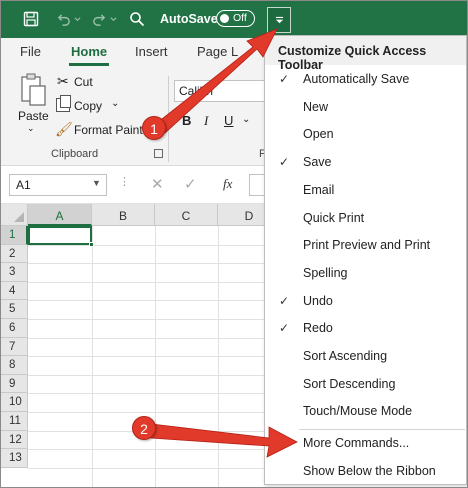  I want to click on autosave-toggle: Off, so click(235, 18).